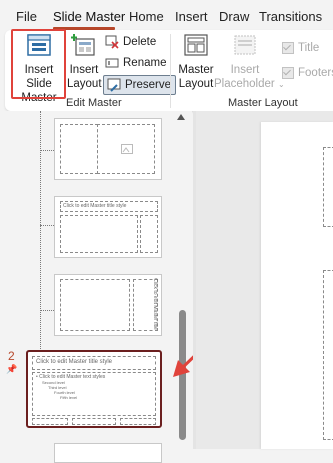 This screenshot has width=333, height=463. I want to click on master-layout-icon, so click(196, 45).